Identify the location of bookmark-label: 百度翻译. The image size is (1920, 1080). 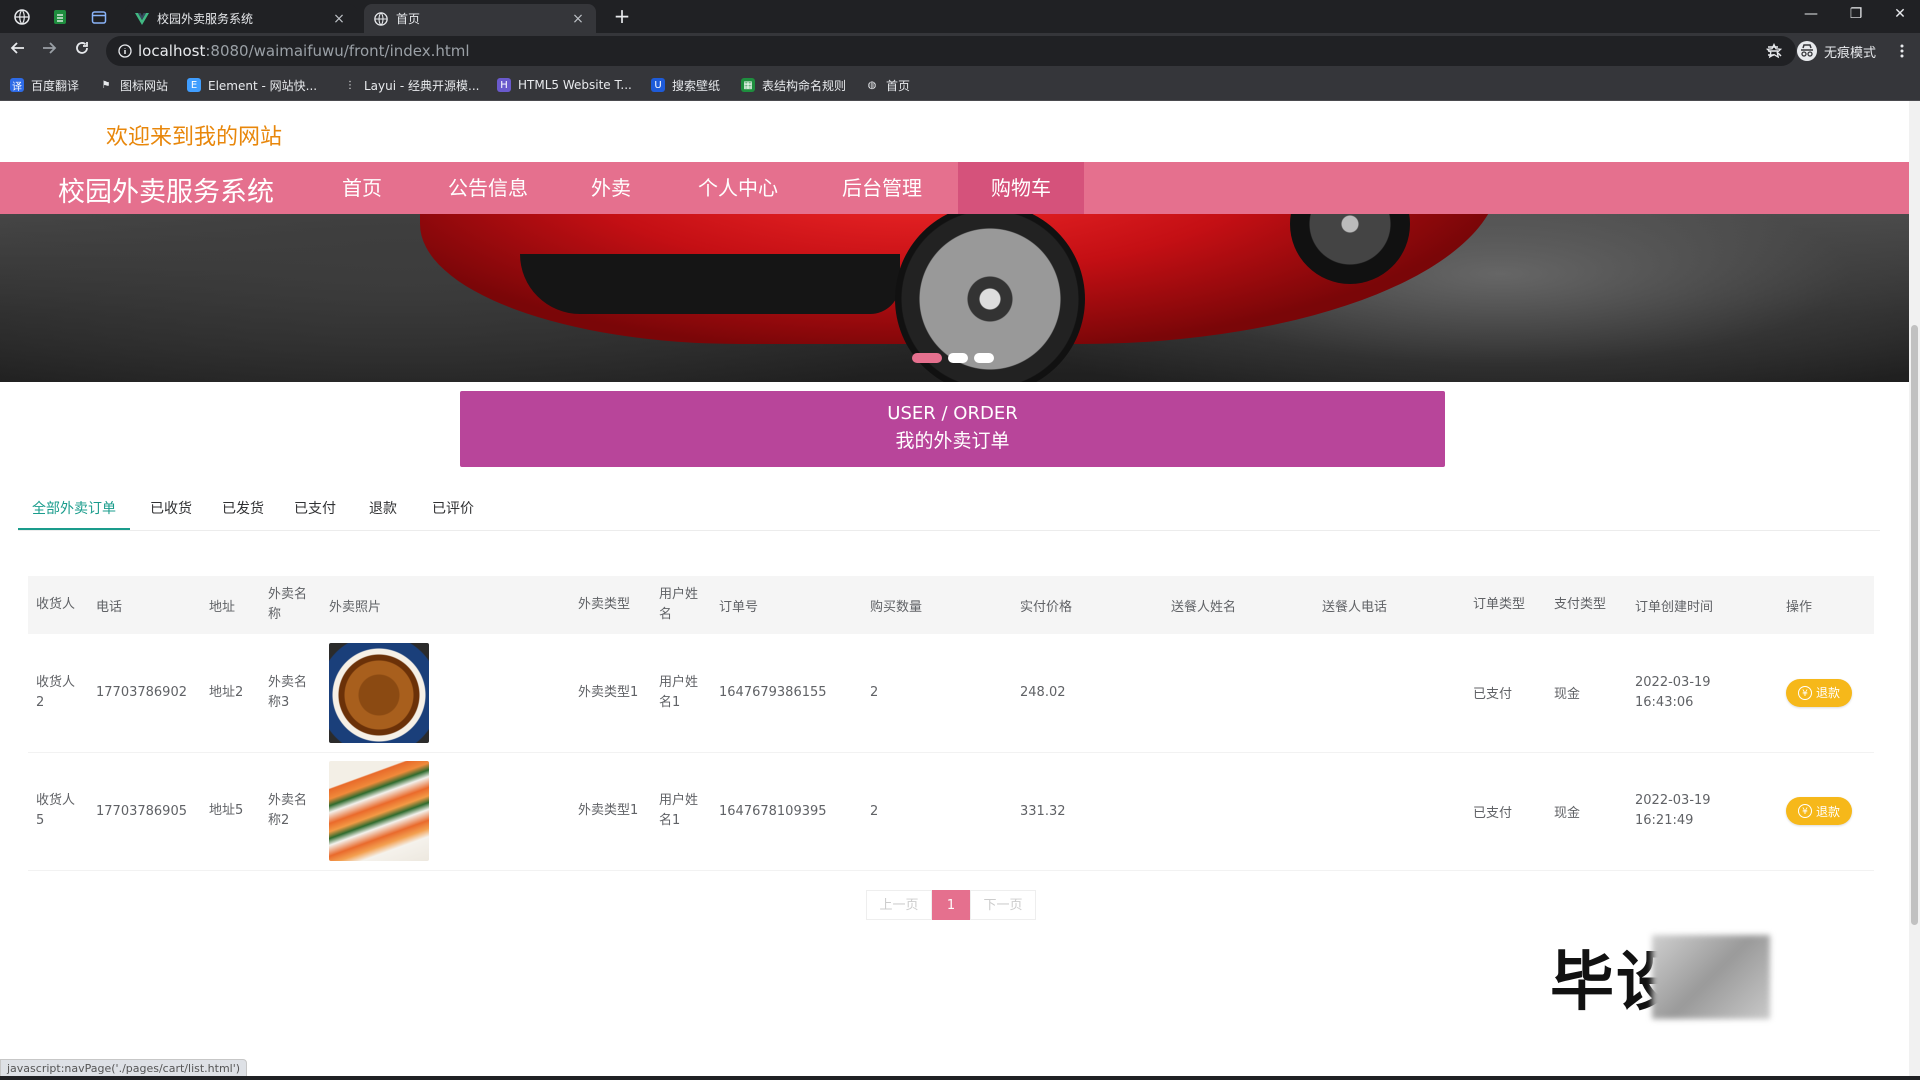
(55, 85).